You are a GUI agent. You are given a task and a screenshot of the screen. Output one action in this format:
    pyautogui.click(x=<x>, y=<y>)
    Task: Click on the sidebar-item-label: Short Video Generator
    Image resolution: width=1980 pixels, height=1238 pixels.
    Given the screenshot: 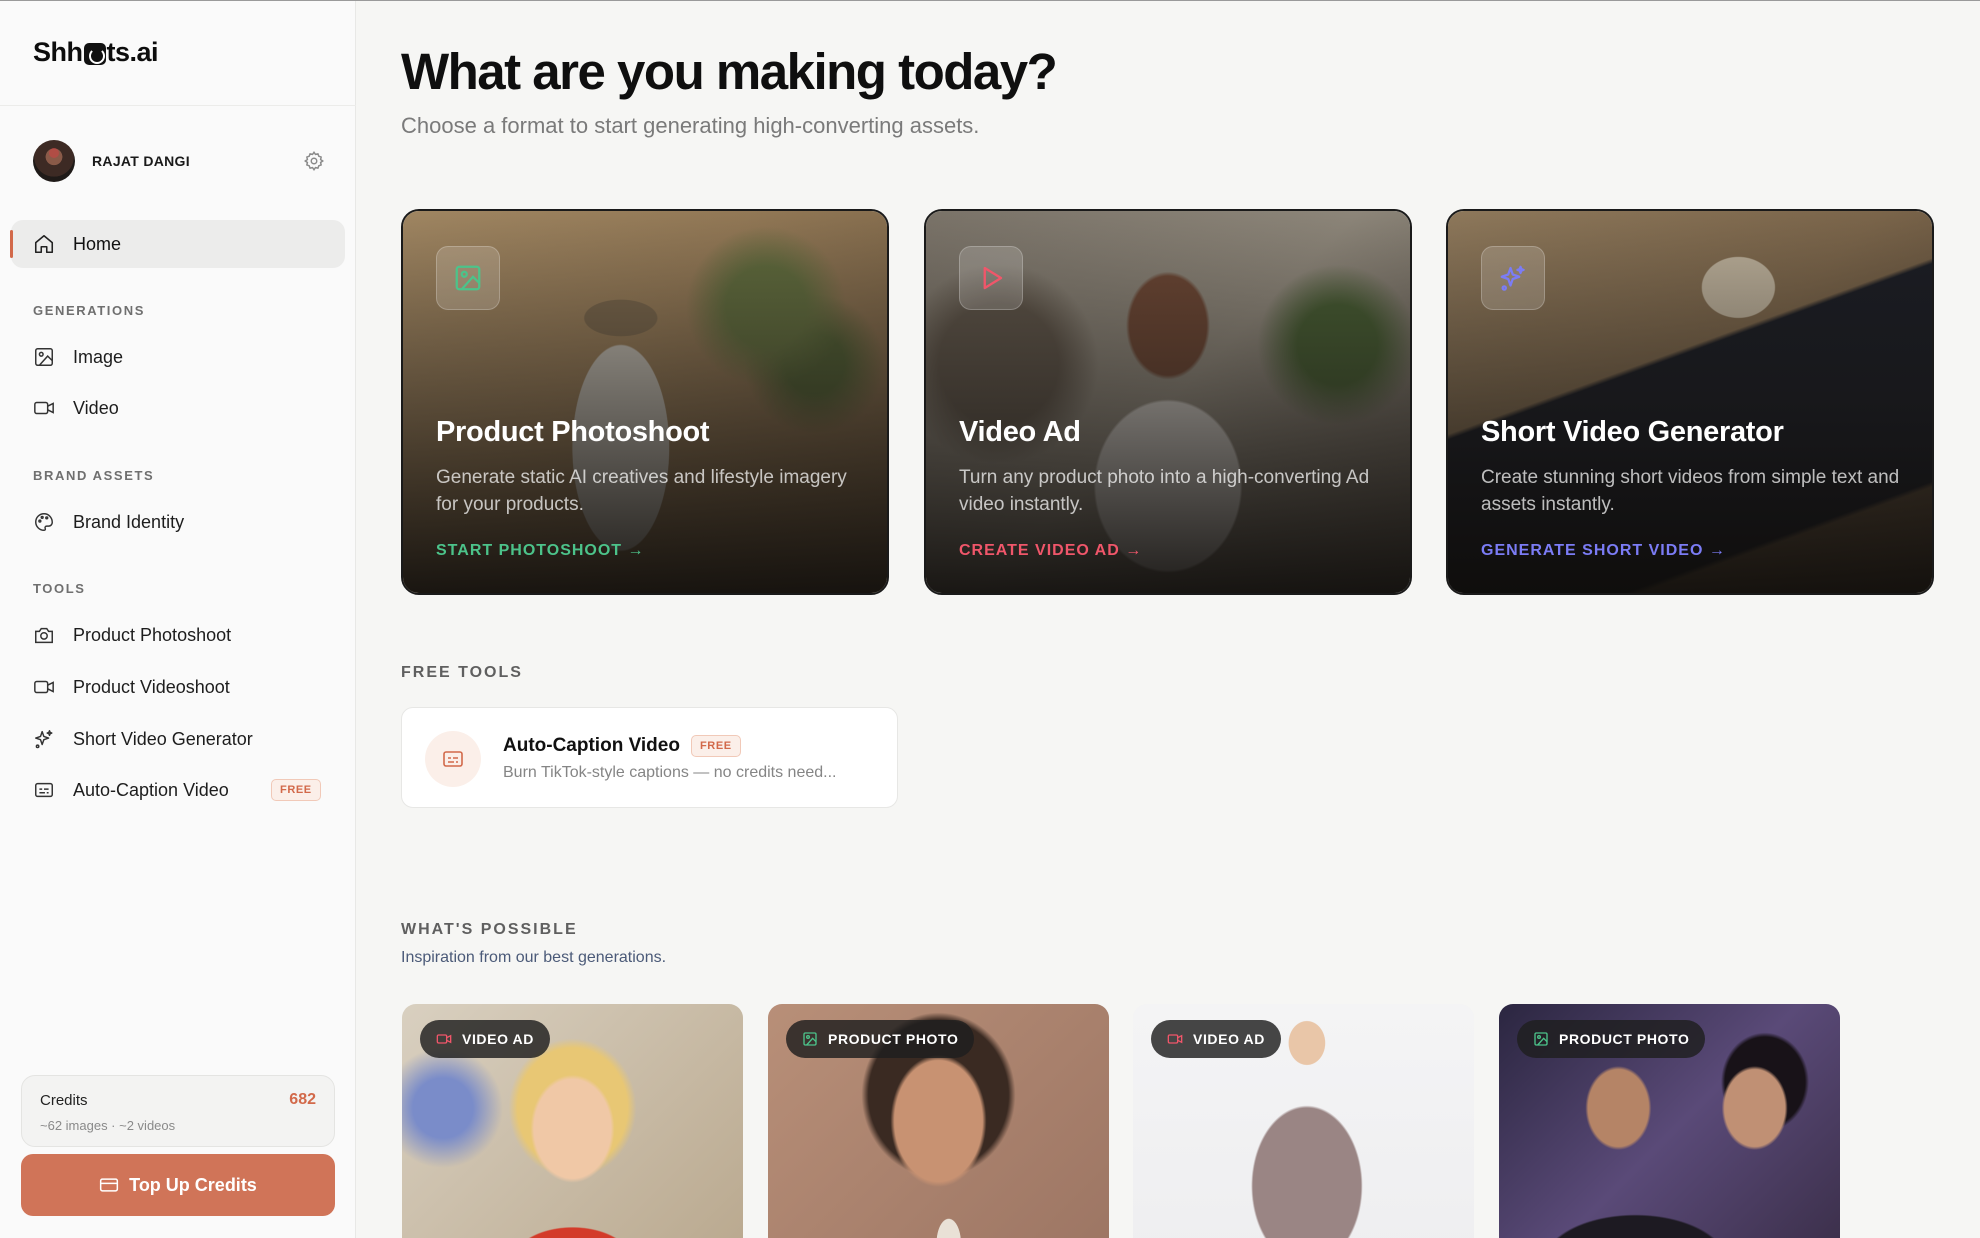 What is the action you would take?
    pyautogui.click(x=163, y=738)
    